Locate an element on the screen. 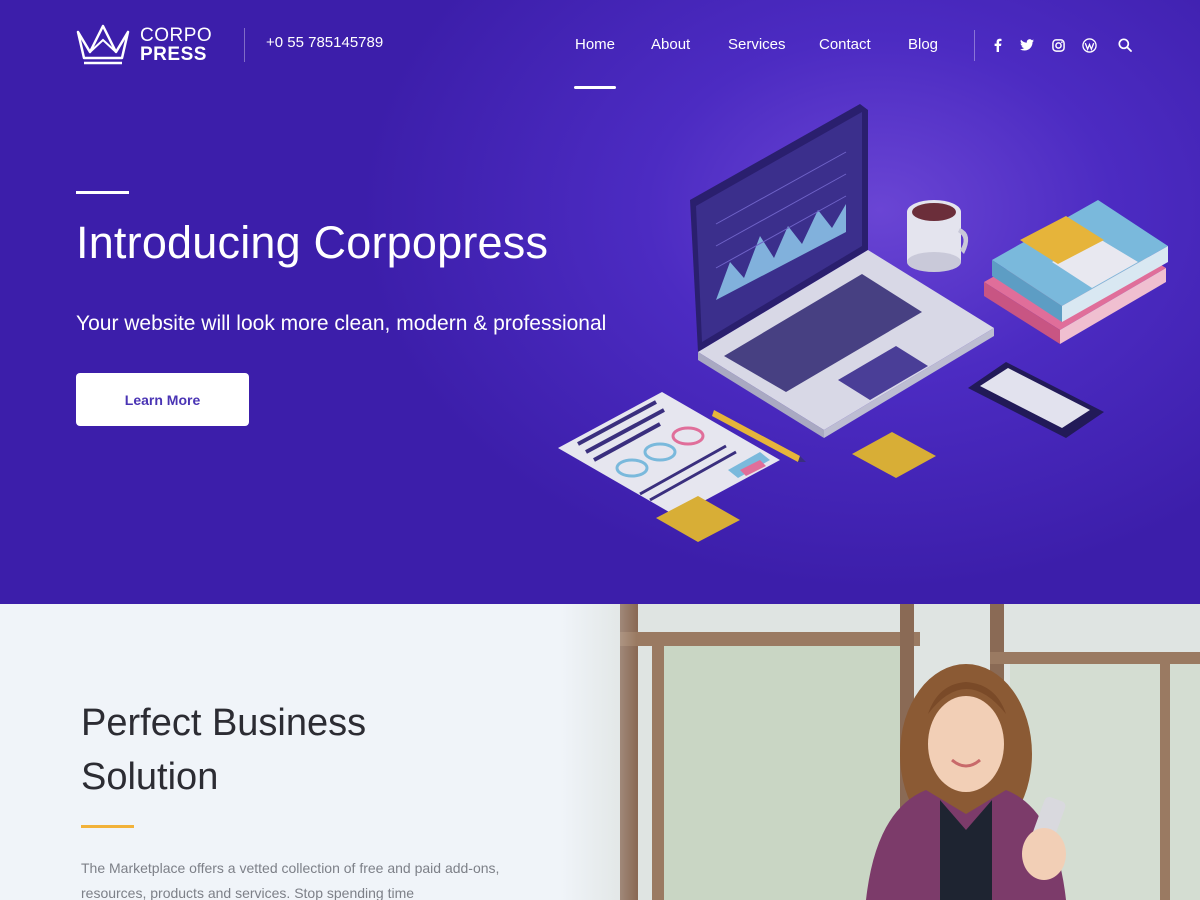 The height and width of the screenshot is (900, 1200). coffee-mug is located at coordinates (938, 236).